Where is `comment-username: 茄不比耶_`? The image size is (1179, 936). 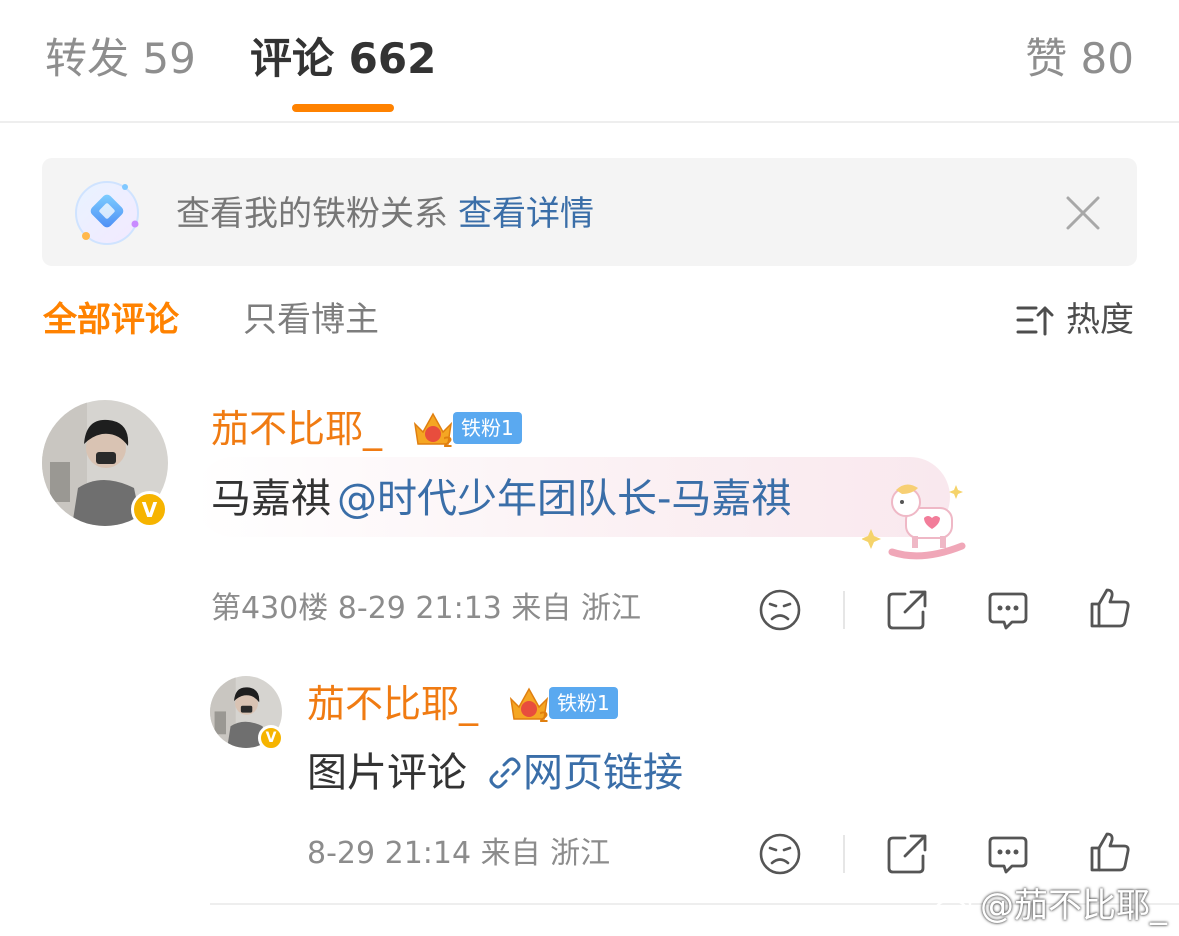
comment-username: 茄不比耶_ is located at coordinates (296, 429).